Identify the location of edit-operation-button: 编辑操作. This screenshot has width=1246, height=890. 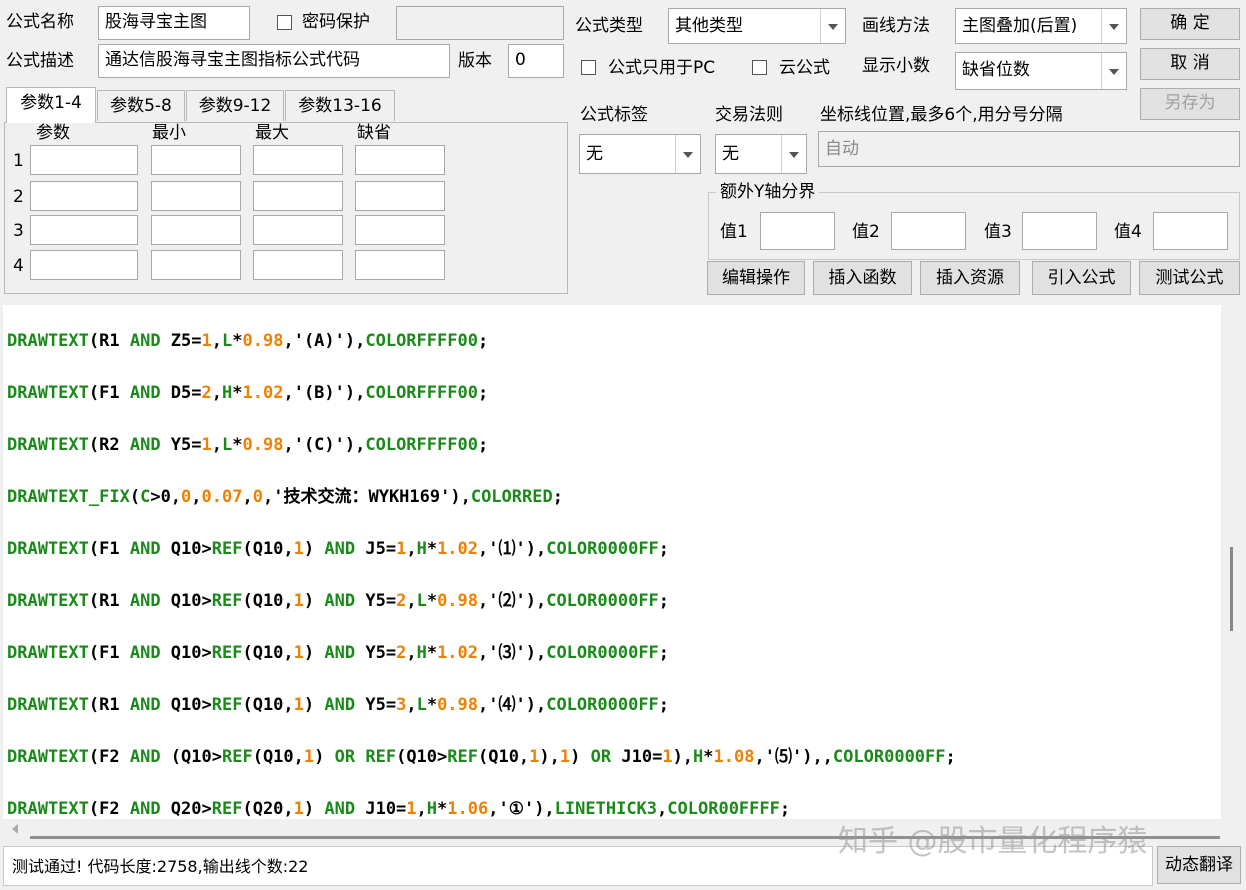
(756, 278).